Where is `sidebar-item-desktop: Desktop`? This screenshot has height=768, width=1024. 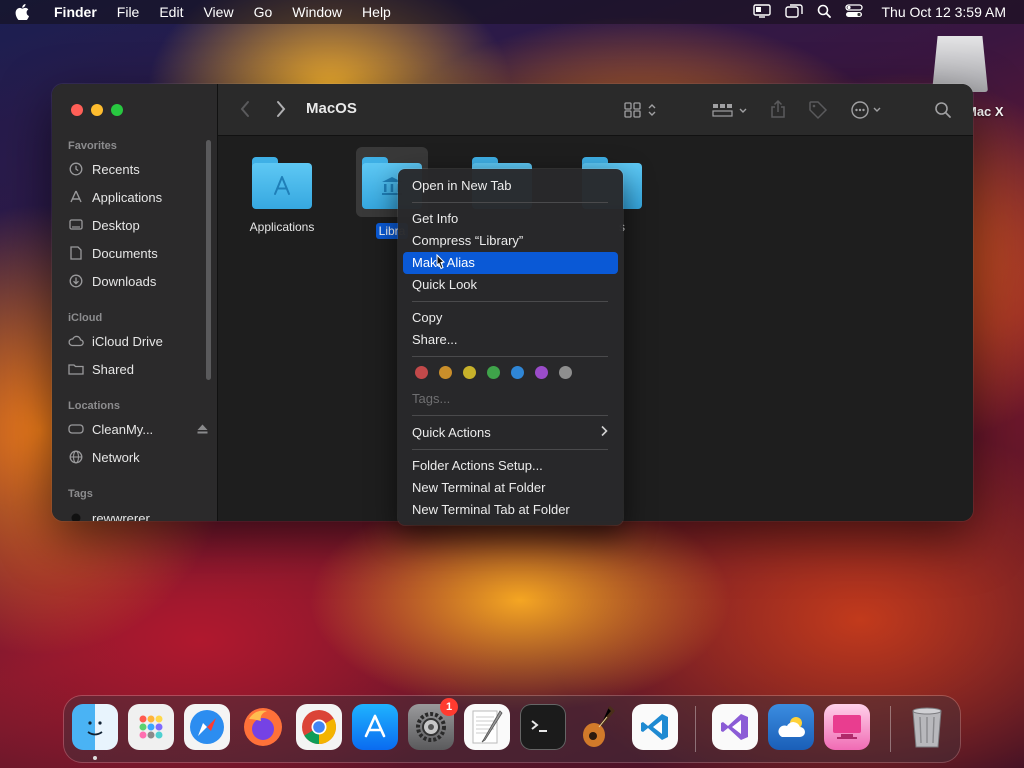 sidebar-item-desktop: Desktop is located at coordinates (104, 225).